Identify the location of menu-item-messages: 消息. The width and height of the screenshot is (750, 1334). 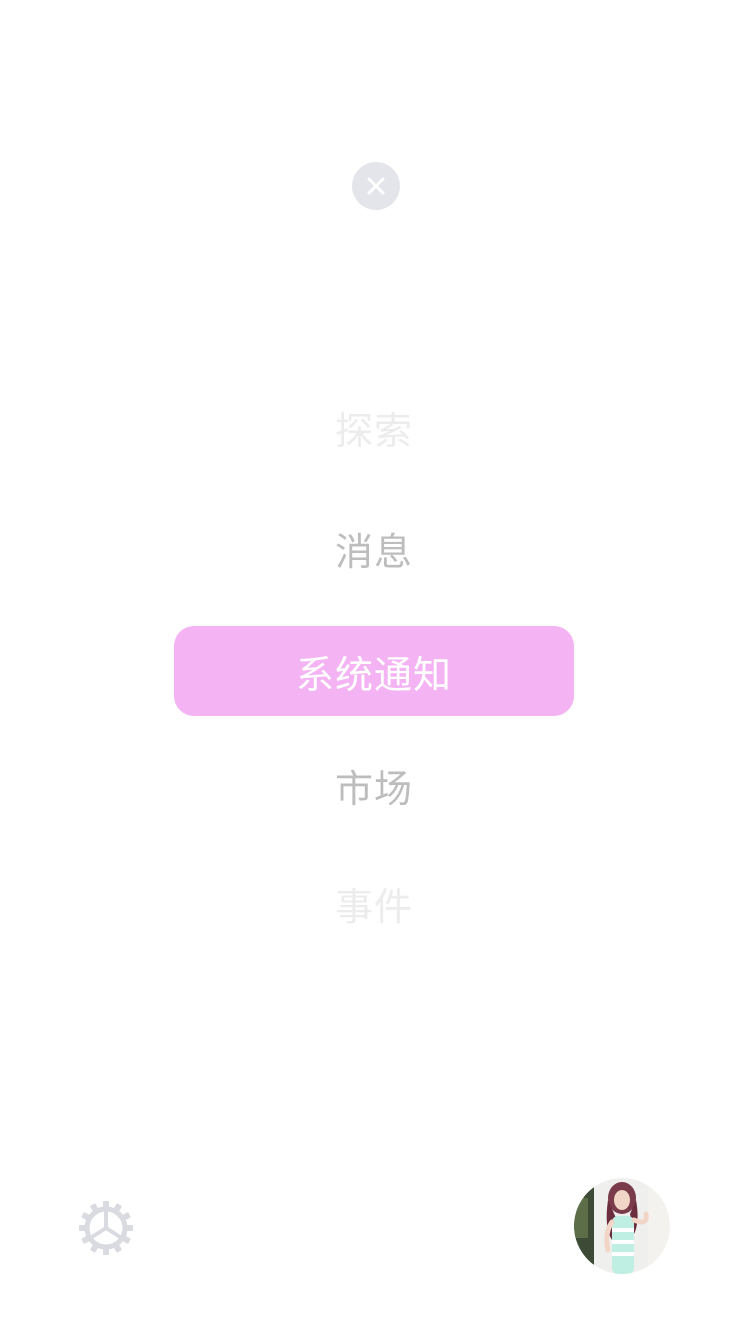
(374, 548).